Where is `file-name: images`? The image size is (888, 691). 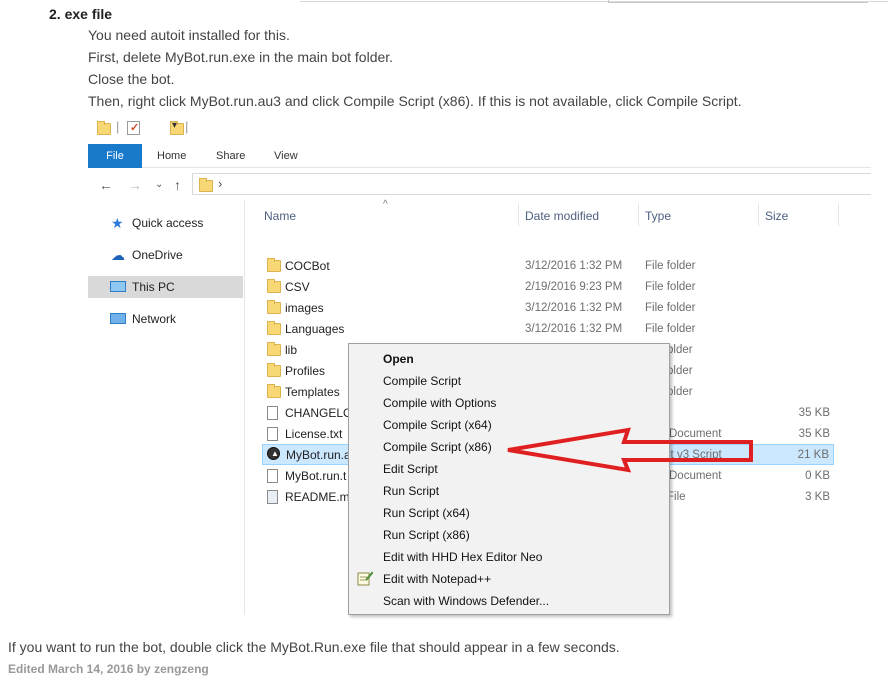 file-name: images is located at coordinates (304, 308).